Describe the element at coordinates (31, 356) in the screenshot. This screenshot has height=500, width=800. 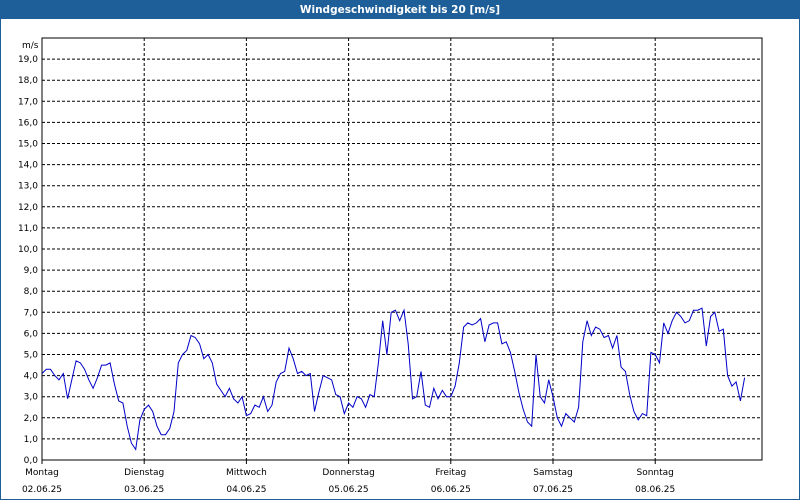
I see `y-tick-label: 5,0` at that location.